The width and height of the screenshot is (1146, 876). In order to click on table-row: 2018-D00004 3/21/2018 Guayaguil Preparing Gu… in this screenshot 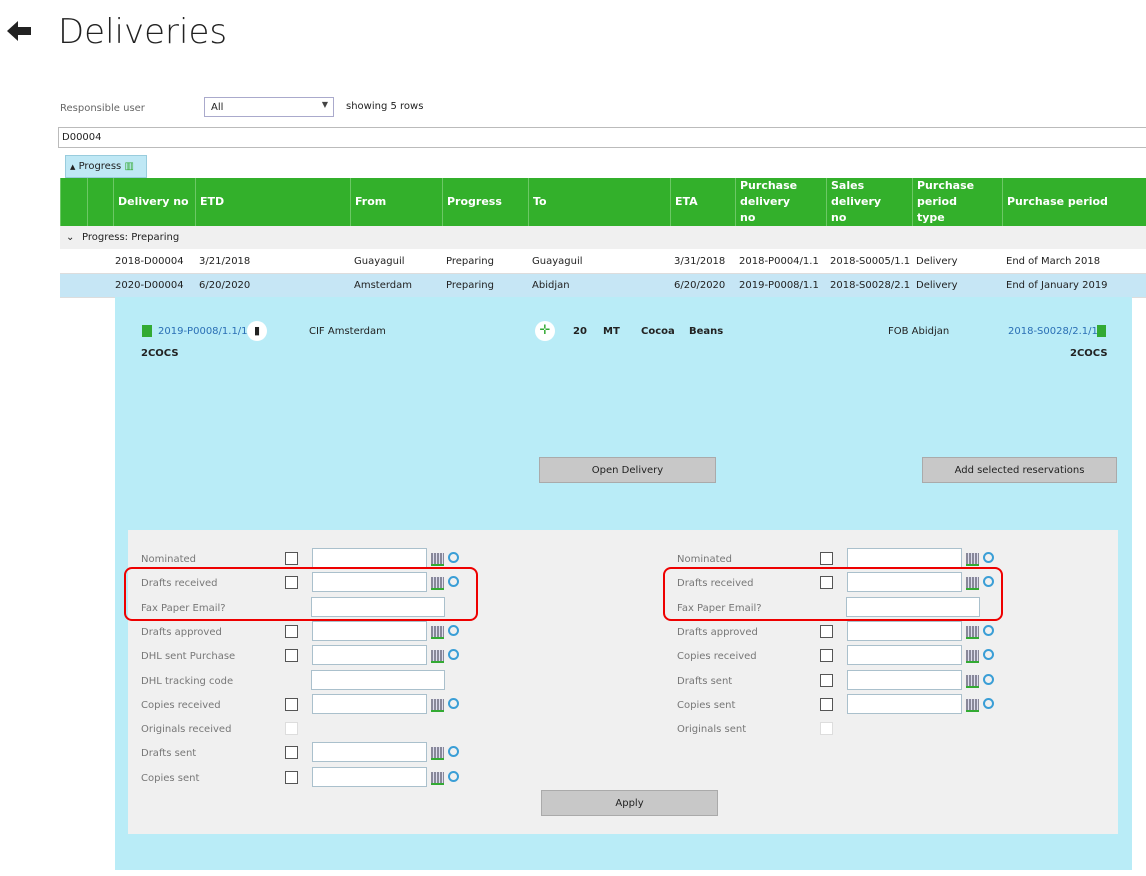, I will do `click(603, 262)`.